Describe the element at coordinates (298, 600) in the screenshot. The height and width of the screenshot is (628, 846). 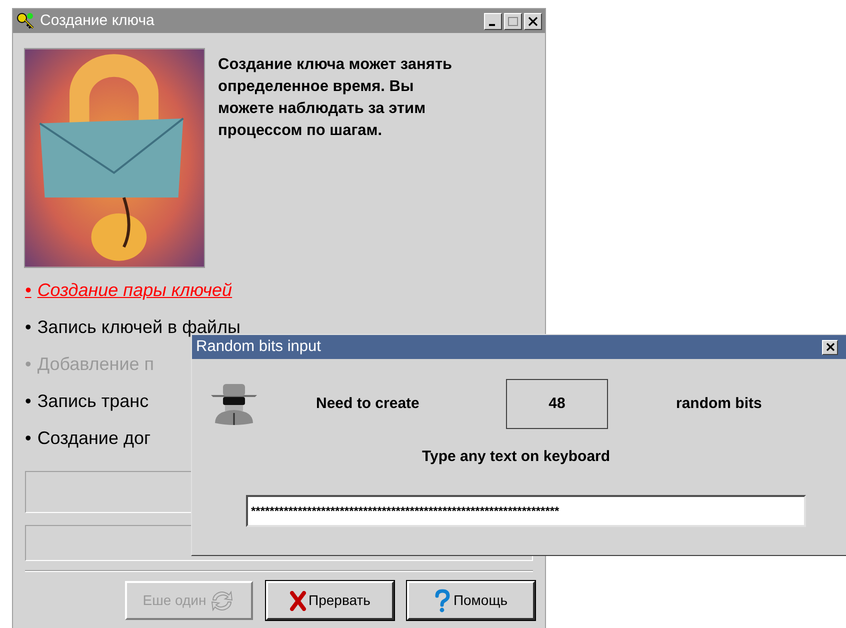
I see `cross-icon` at that location.